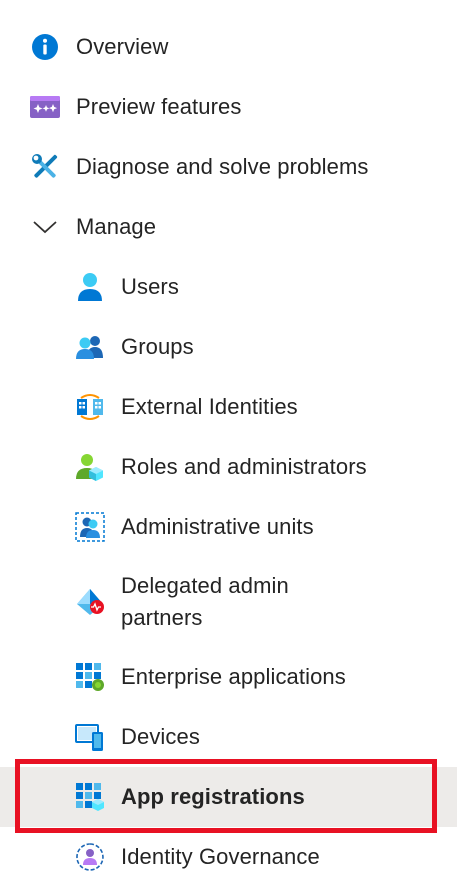  I want to click on nav-item-administrative-units: Administrative units, so click(228, 527).